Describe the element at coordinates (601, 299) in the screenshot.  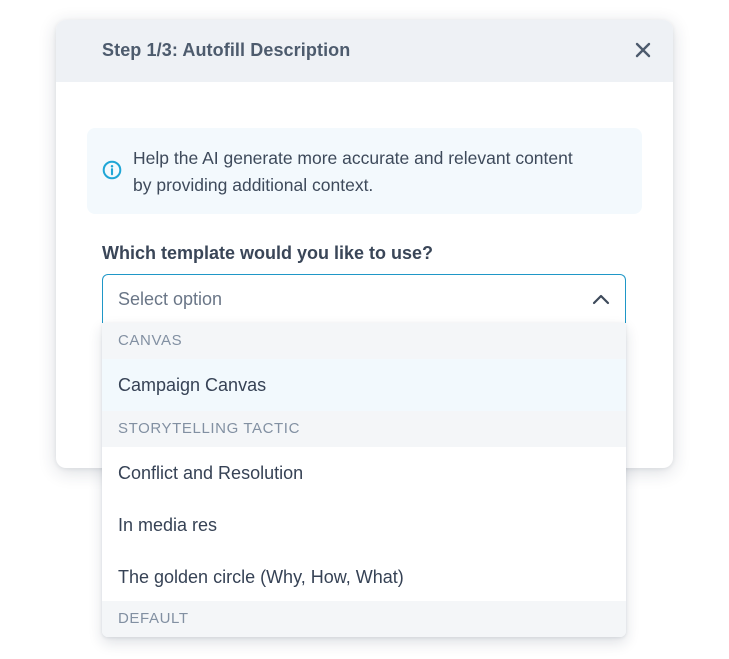
I see `chevron-up-icon` at that location.